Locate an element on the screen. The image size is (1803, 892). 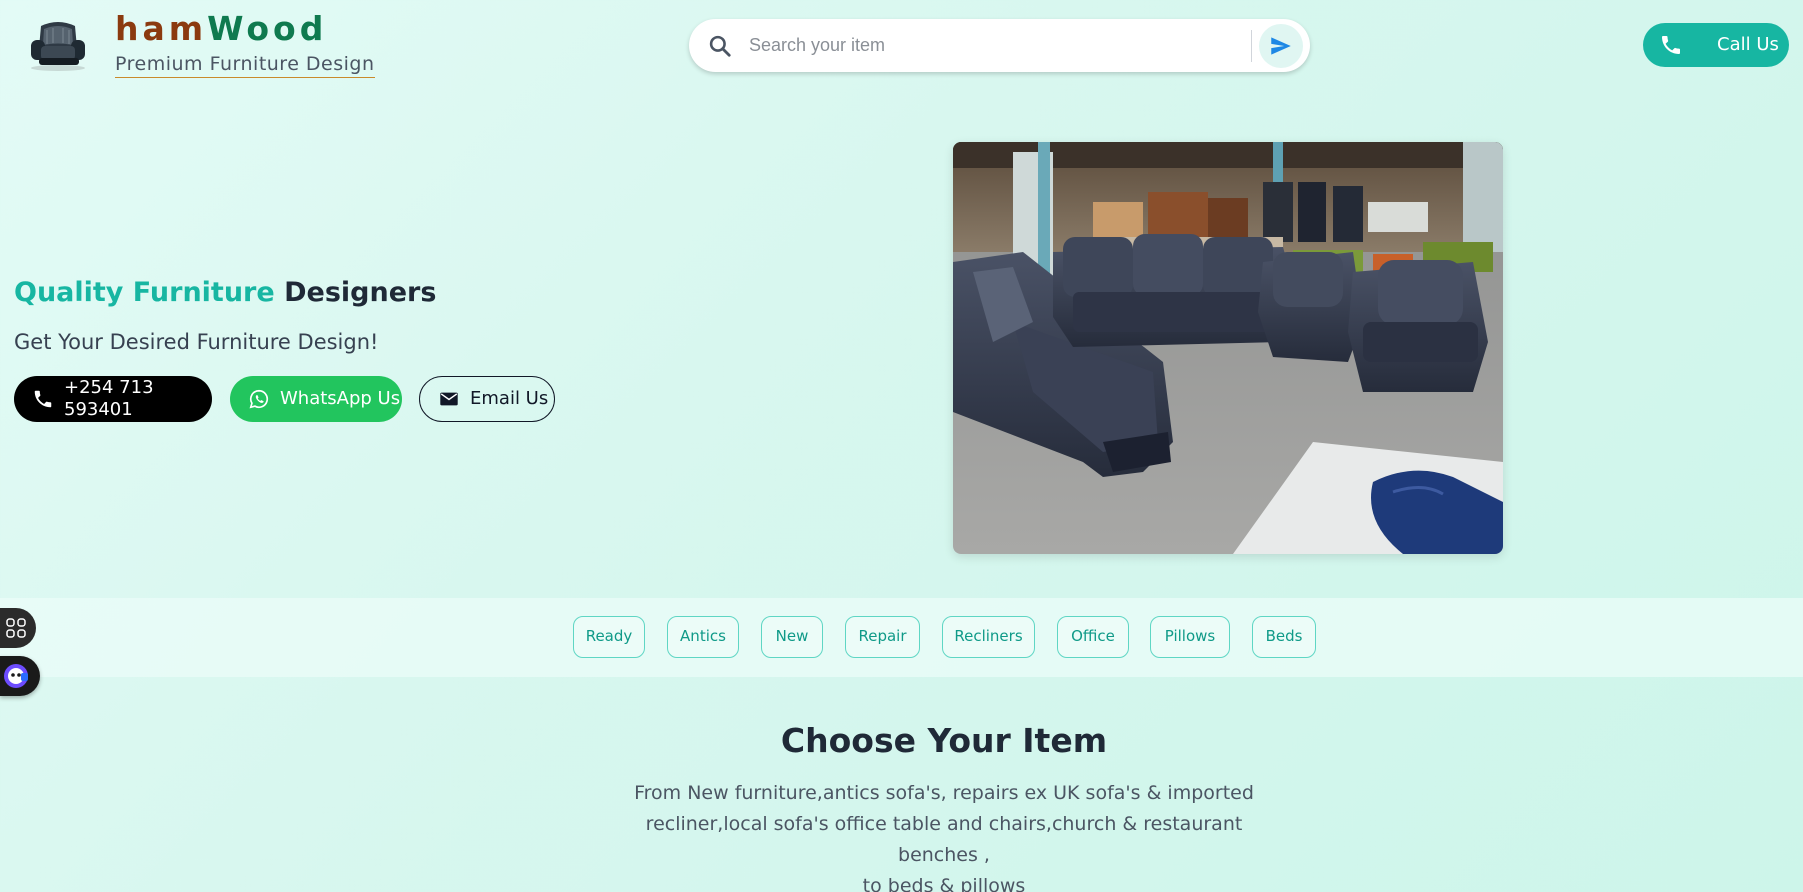
search-bar is located at coordinates (999, 45).